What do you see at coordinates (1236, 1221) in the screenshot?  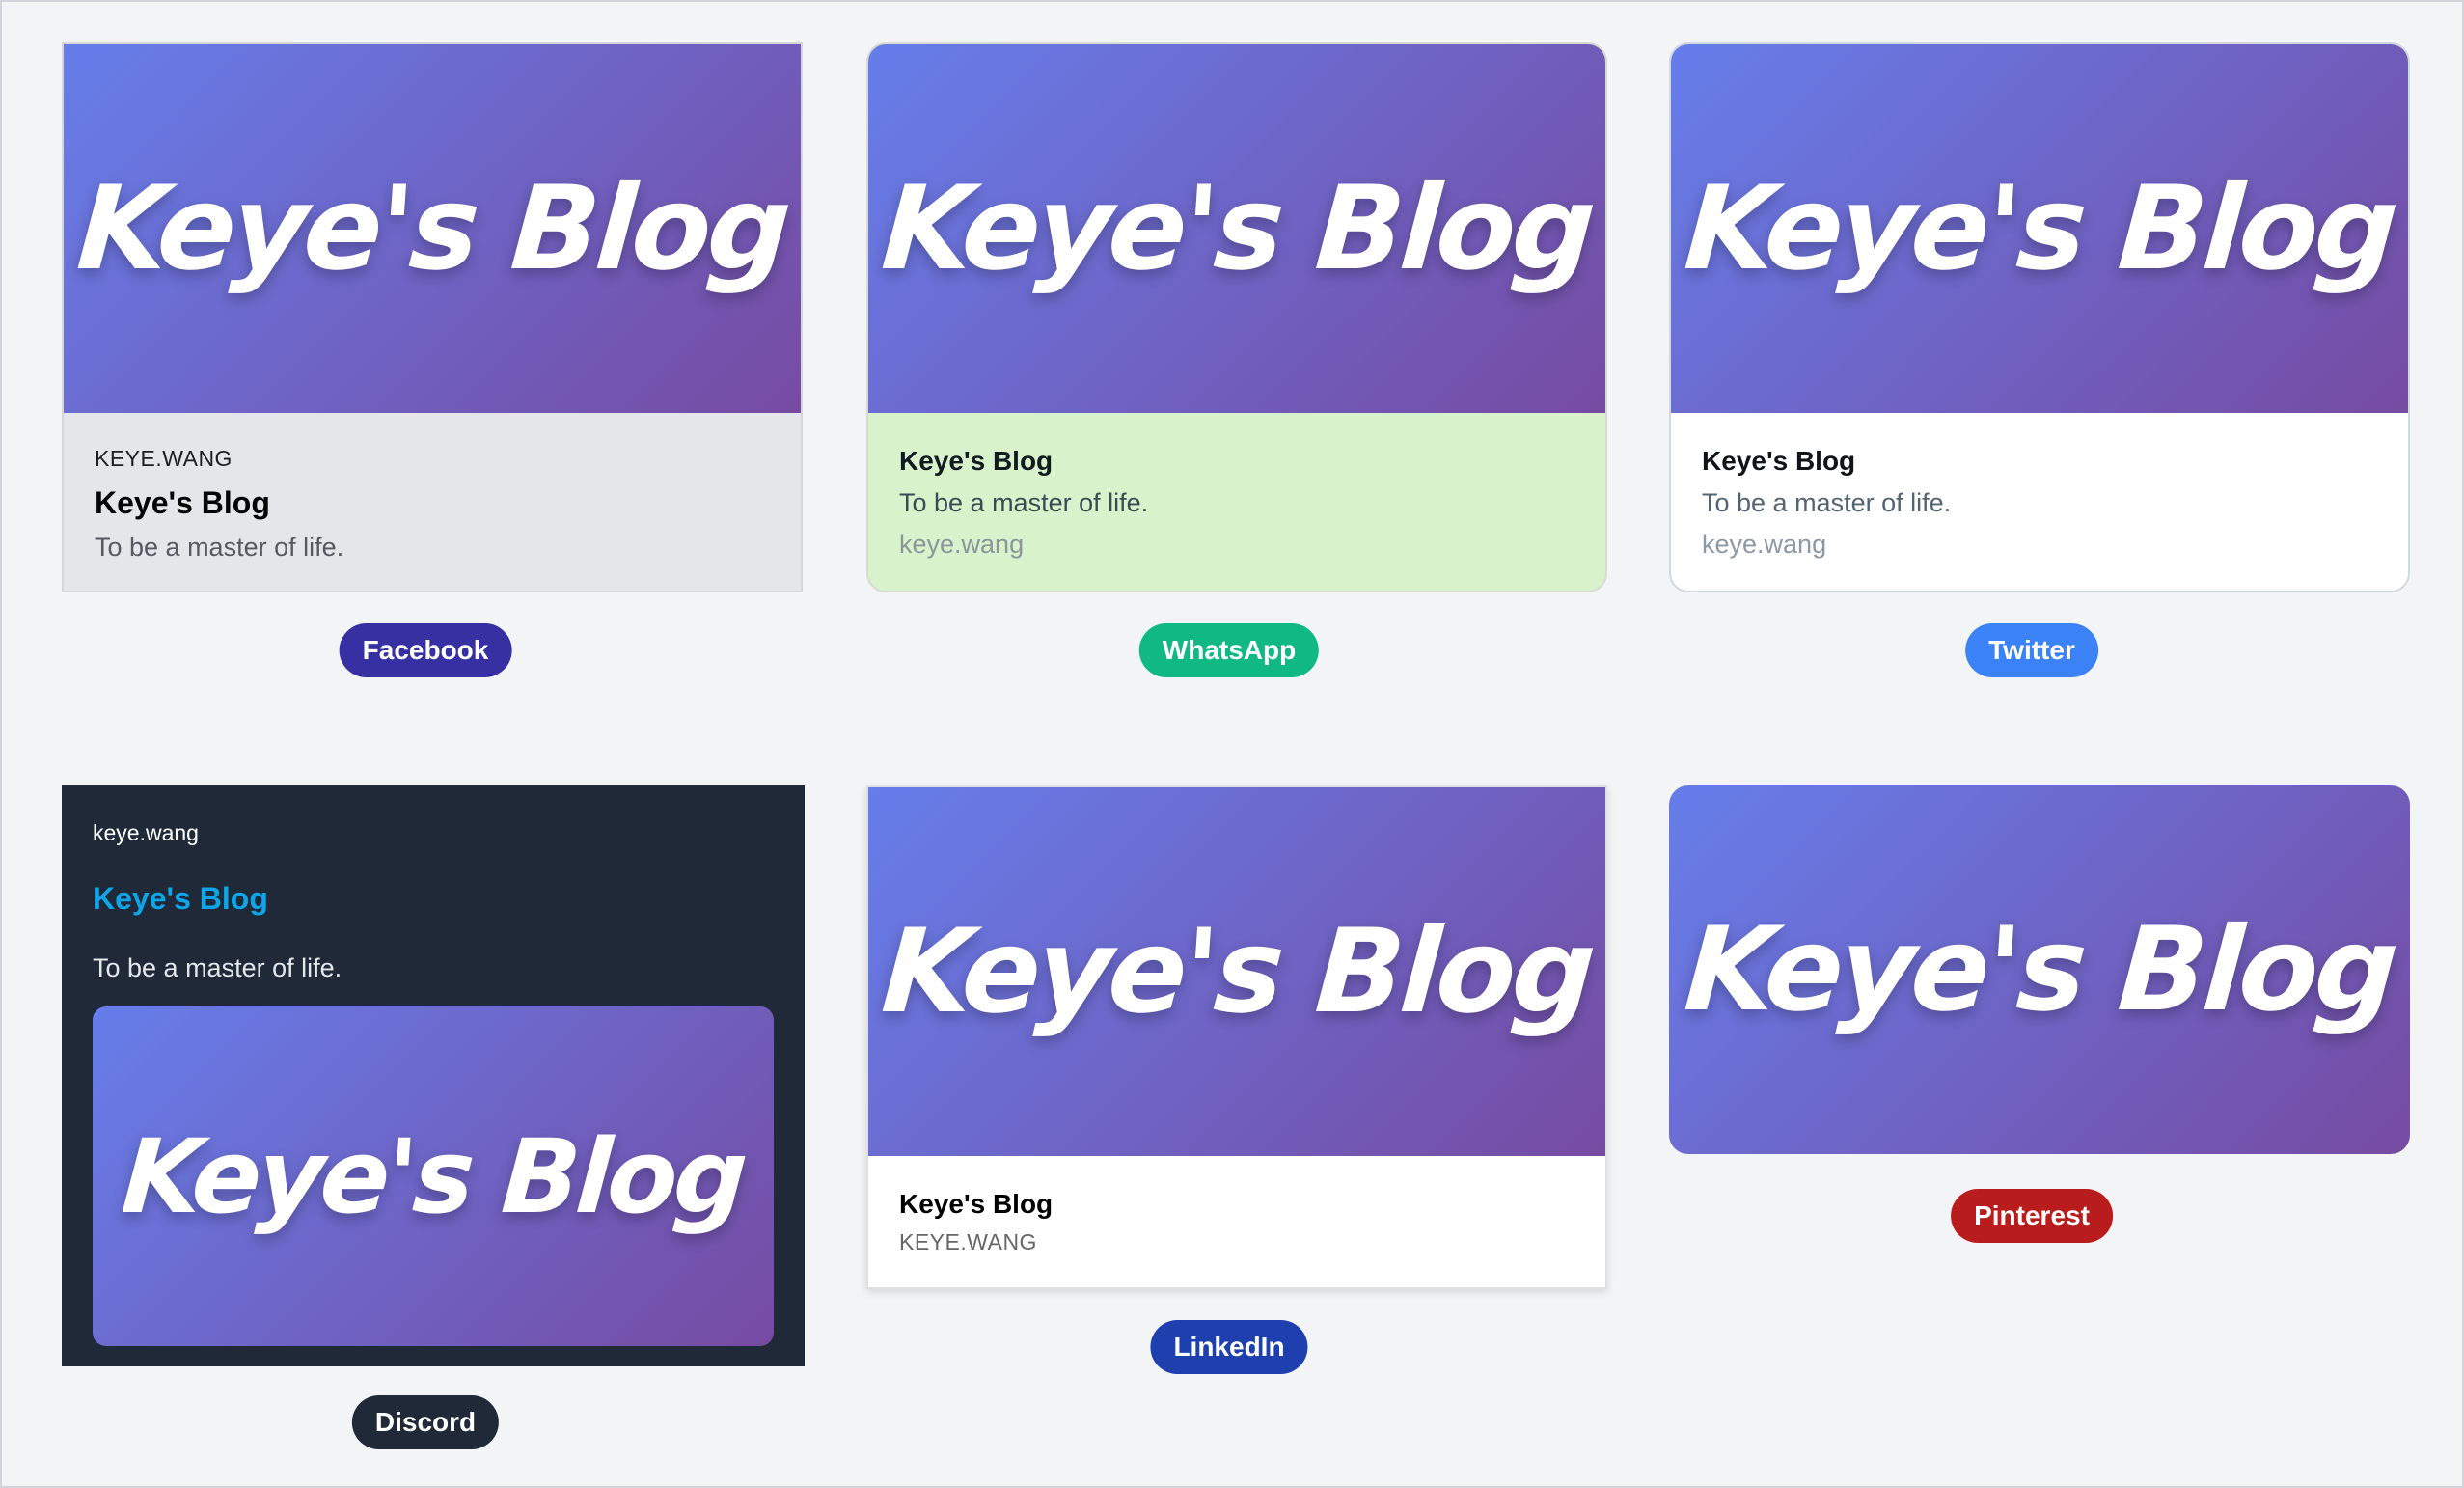 I see `card-meta: Keye's Blog KEYE.WANG` at bounding box center [1236, 1221].